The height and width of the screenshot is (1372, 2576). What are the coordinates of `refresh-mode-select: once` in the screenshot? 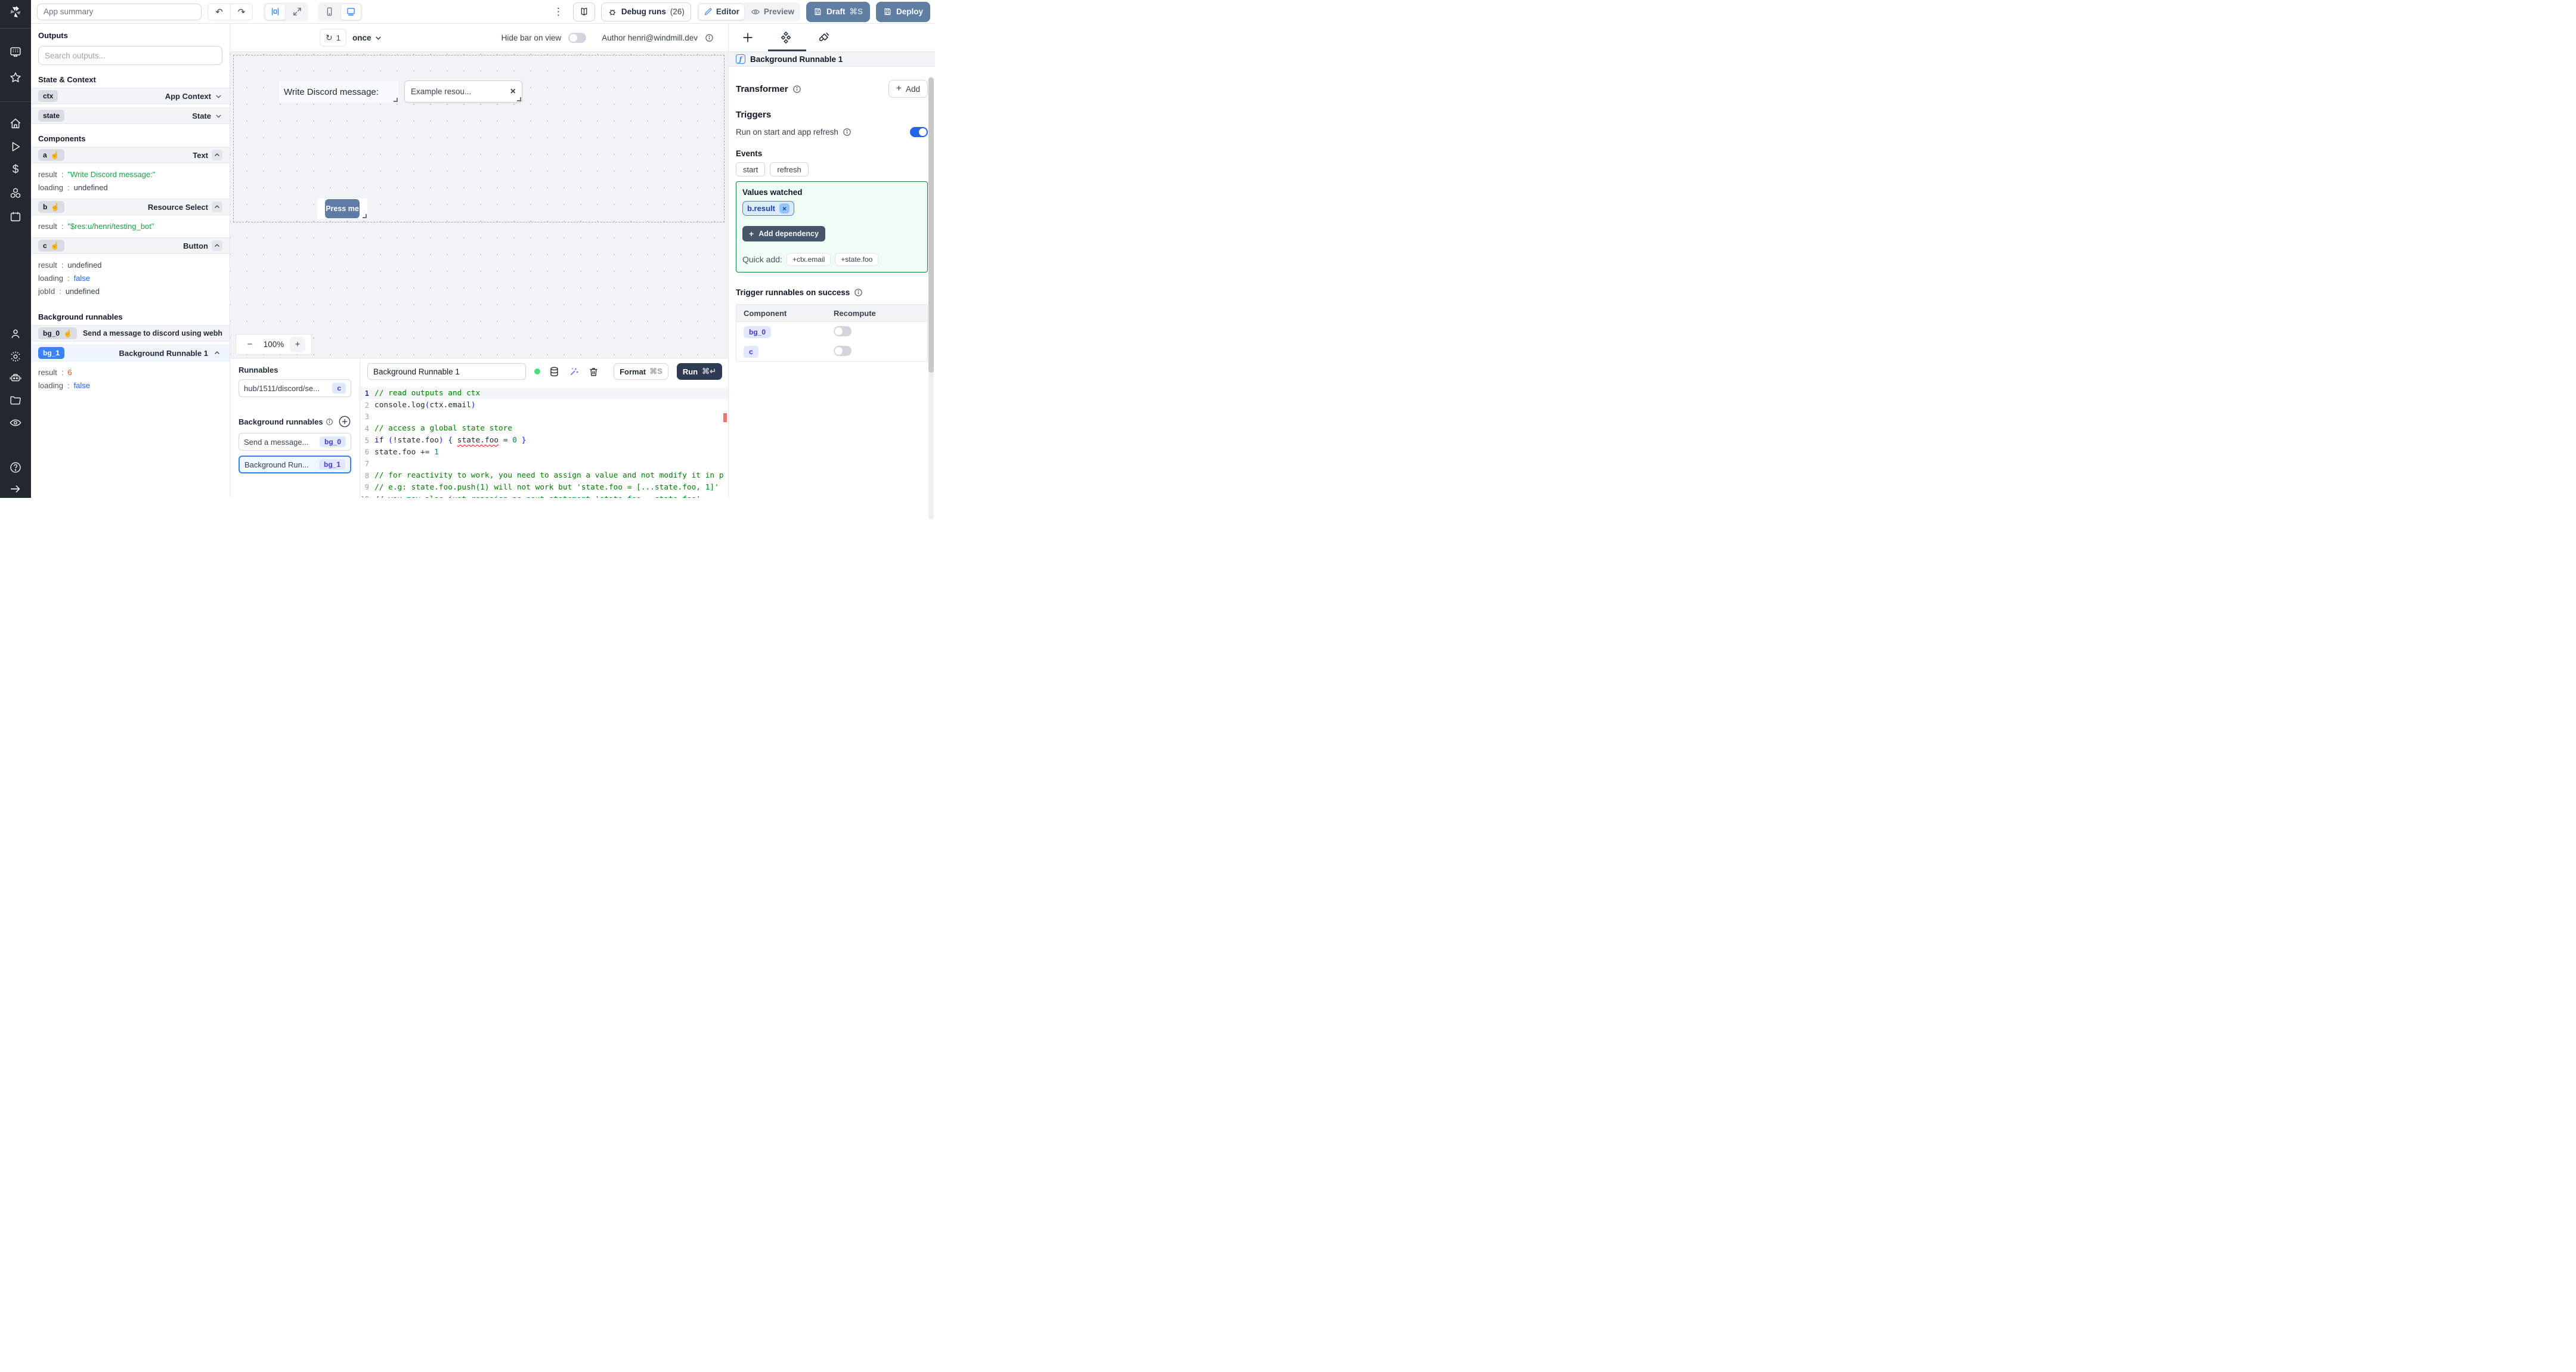 It's located at (368, 37).